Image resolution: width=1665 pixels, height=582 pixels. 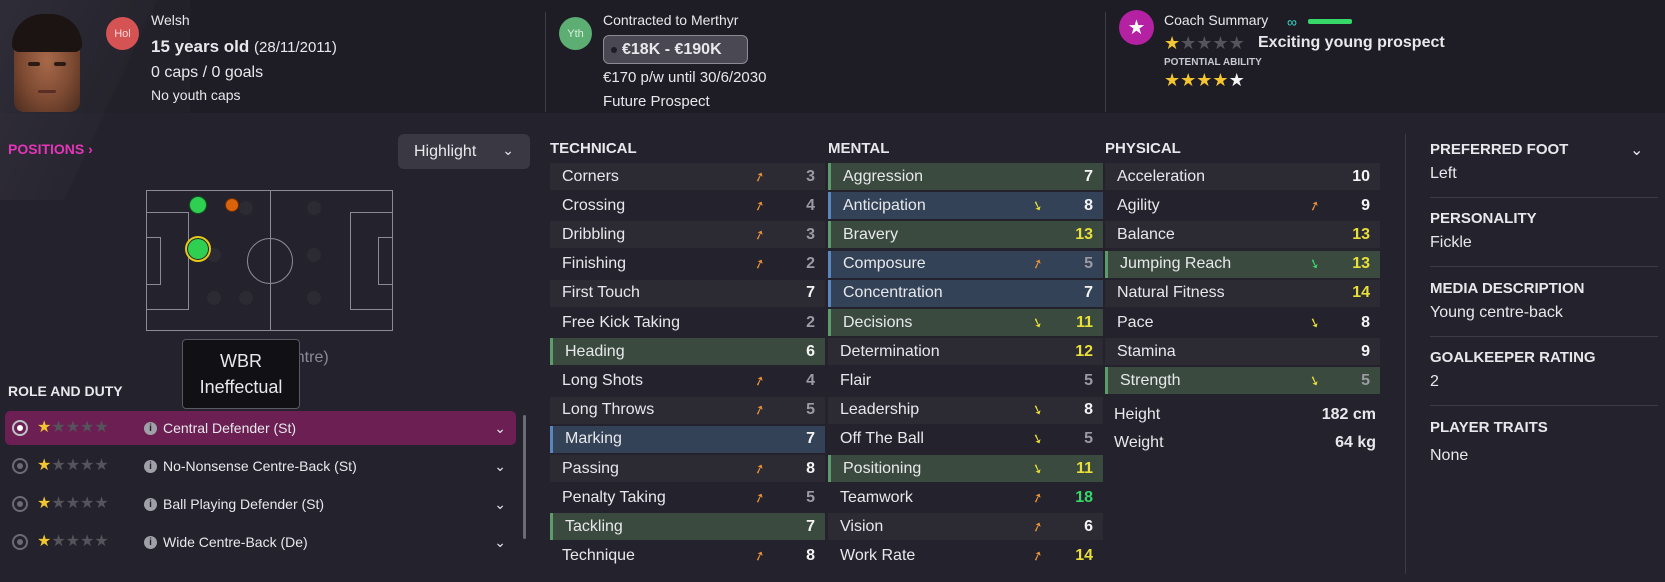 I want to click on date-of-birth: (28/11/2011), so click(x=295, y=47).